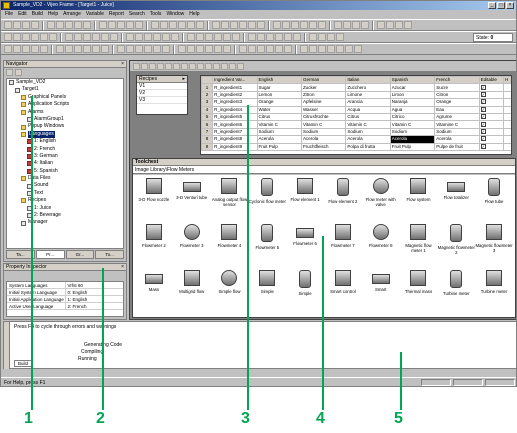  I want to click on table-cell: Agrume, so click(457, 117).